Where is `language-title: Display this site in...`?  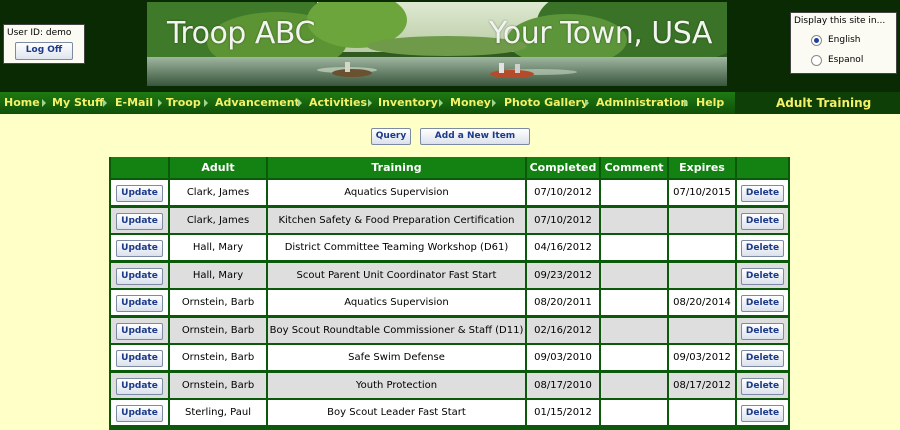 language-title: Display this site in... is located at coordinates (840, 21).